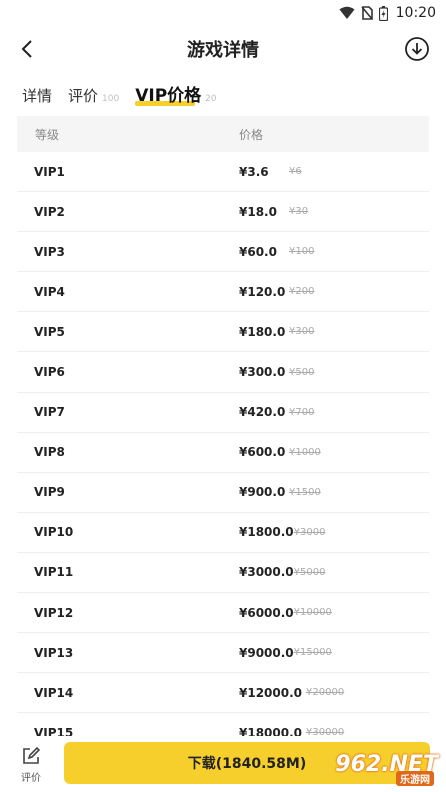 This screenshot has height=792, width=446. Describe the element at coordinates (251, 134) in the screenshot. I see `header-price: 价格` at that location.